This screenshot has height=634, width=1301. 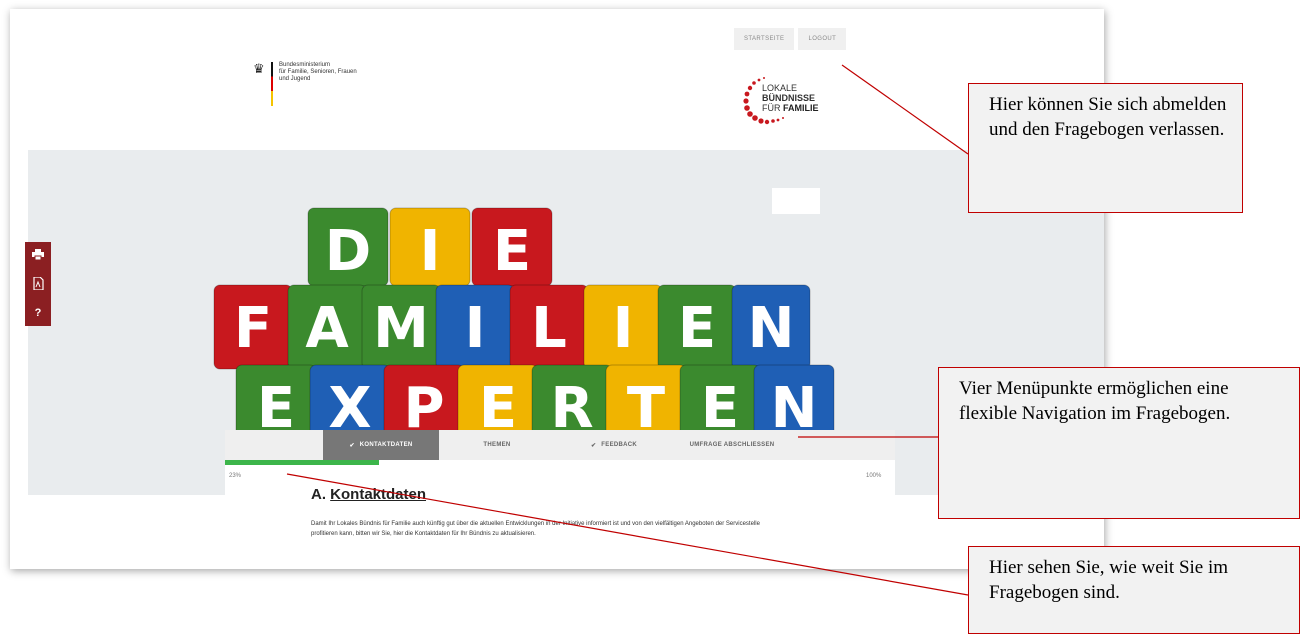 I want to click on block-letter: L, so click(x=549, y=328).